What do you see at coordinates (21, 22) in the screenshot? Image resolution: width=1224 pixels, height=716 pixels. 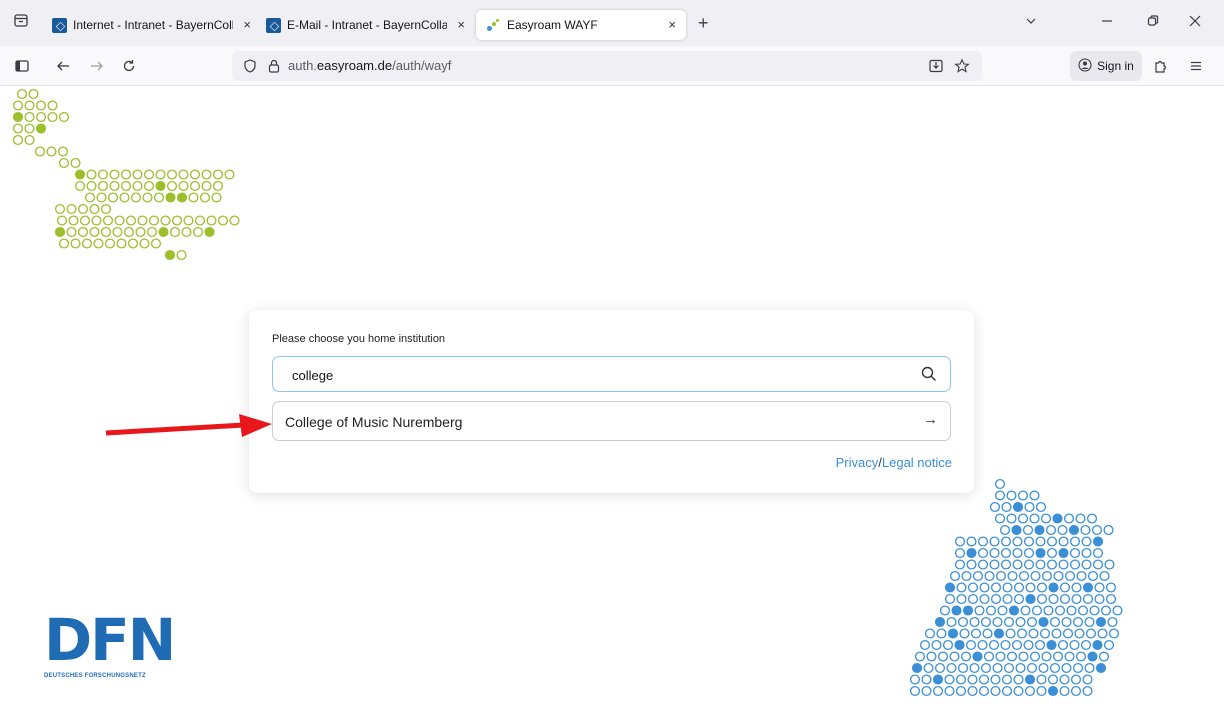 I see `tab-list-icon` at bounding box center [21, 22].